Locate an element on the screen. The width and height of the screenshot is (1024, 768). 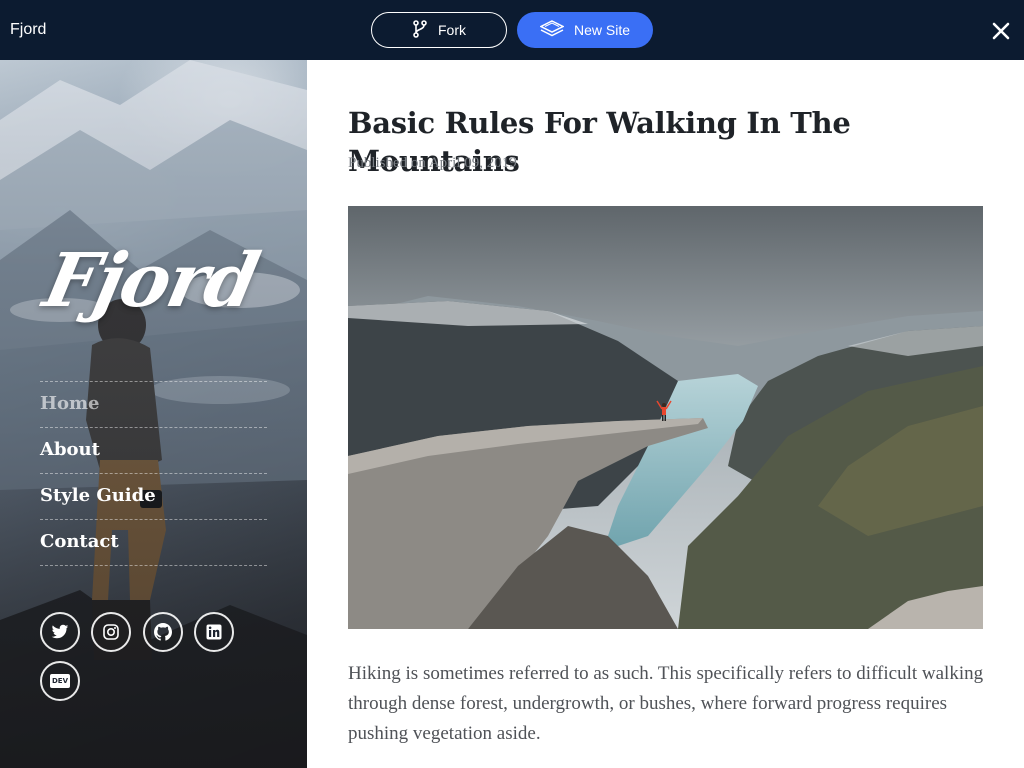
top-bar: Fjord Fork New Site is located at coordinates (512, 30).